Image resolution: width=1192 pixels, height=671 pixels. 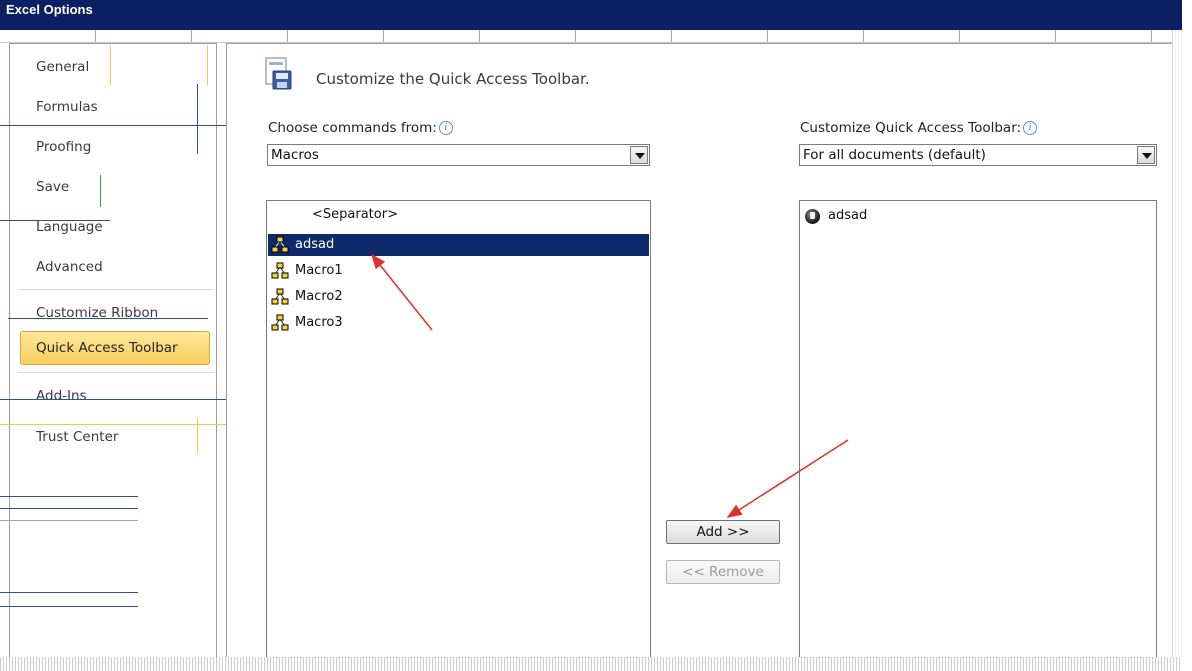 I want to click on nav-item-save: Save, so click(x=115, y=187).